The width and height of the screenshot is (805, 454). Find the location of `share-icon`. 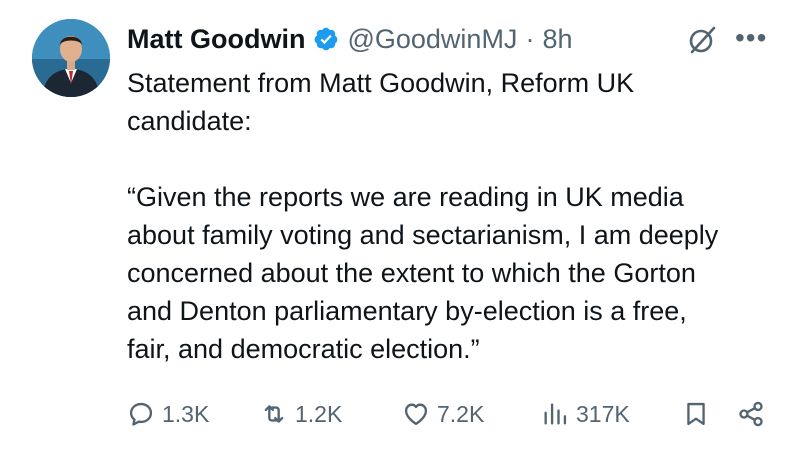

share-icon is located at coordinates (751, 414).